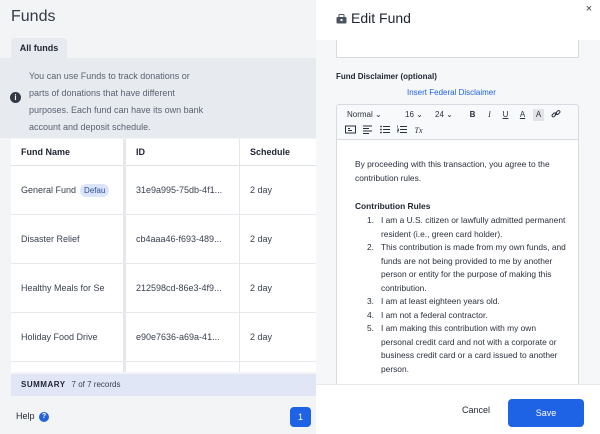 The height and width of the screenshot is (434, 600). Describe the element at coordinates (25, 416) in the screenshot. I see `help-label: Help` at that location.